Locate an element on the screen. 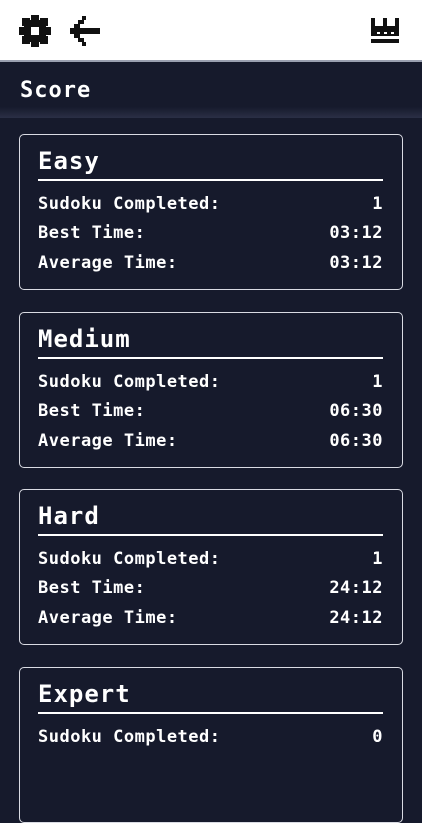  stat-row-average-time: Average Time: 24:12 is located at coordinates (210, 621).